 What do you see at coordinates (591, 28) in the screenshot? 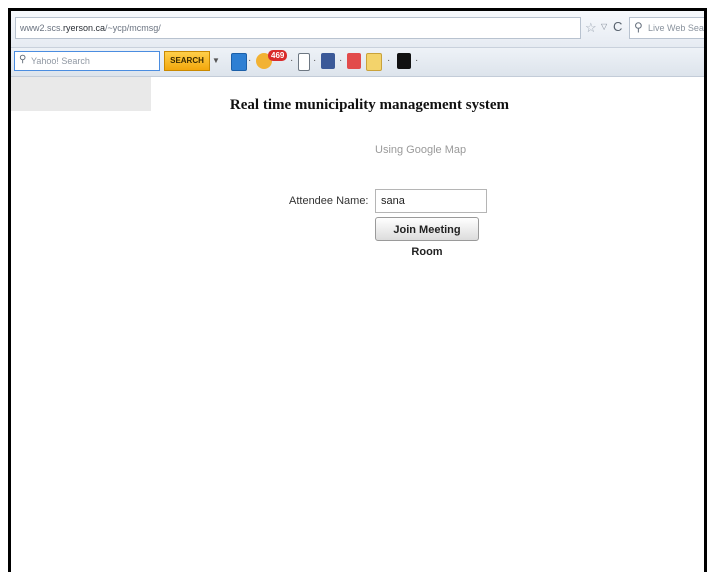
I see `star-icon: ☆` at bounding box center [591, 28].